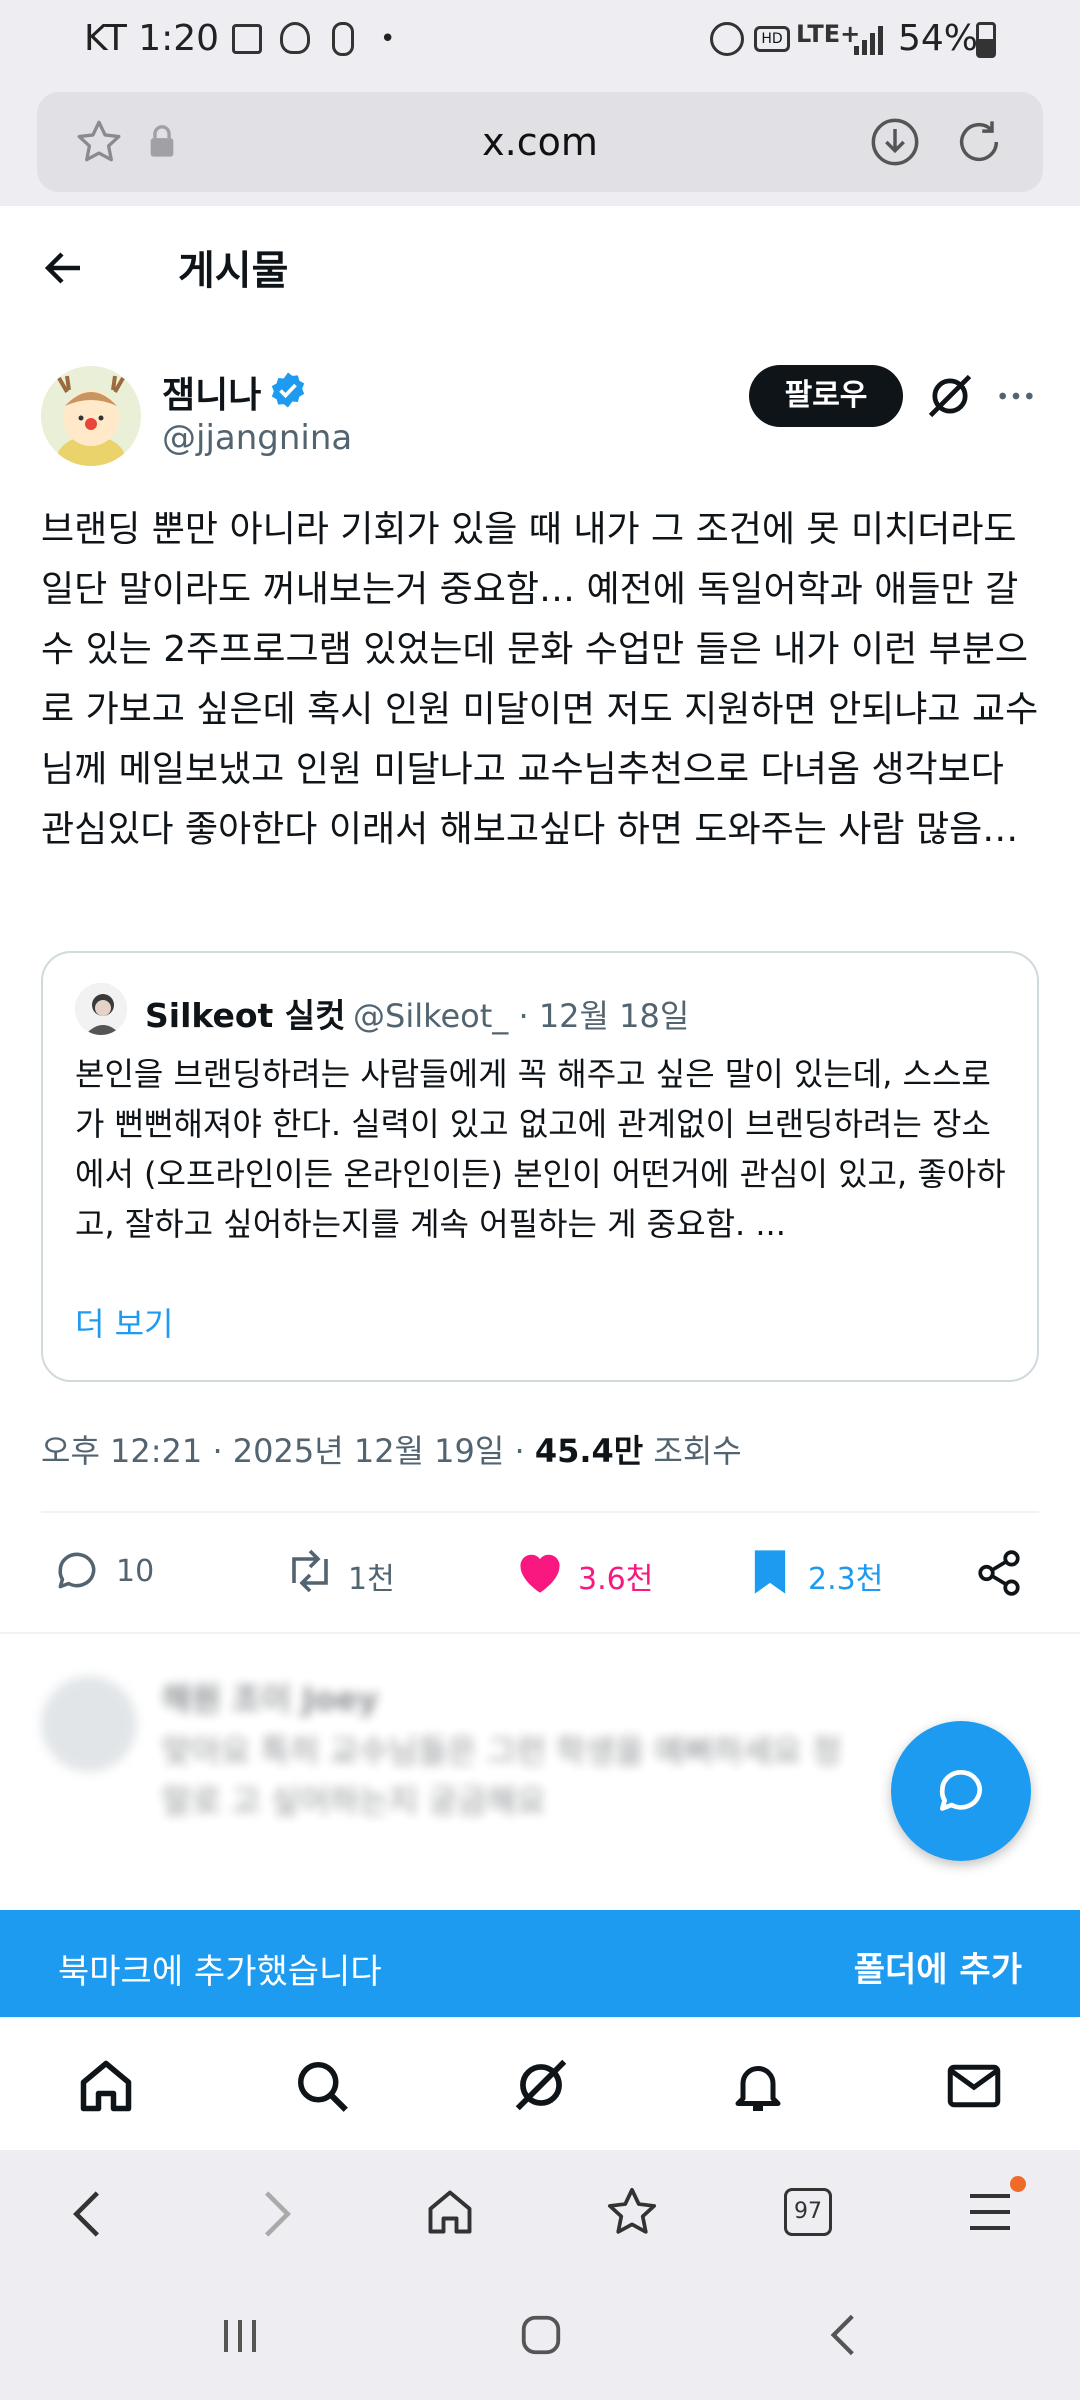 Image resolution: width=1080 pixels, height=2400 pixels. Describe the element at coordinates (295, 38) in the screenshot. I see `app-notification-icon` at that location.